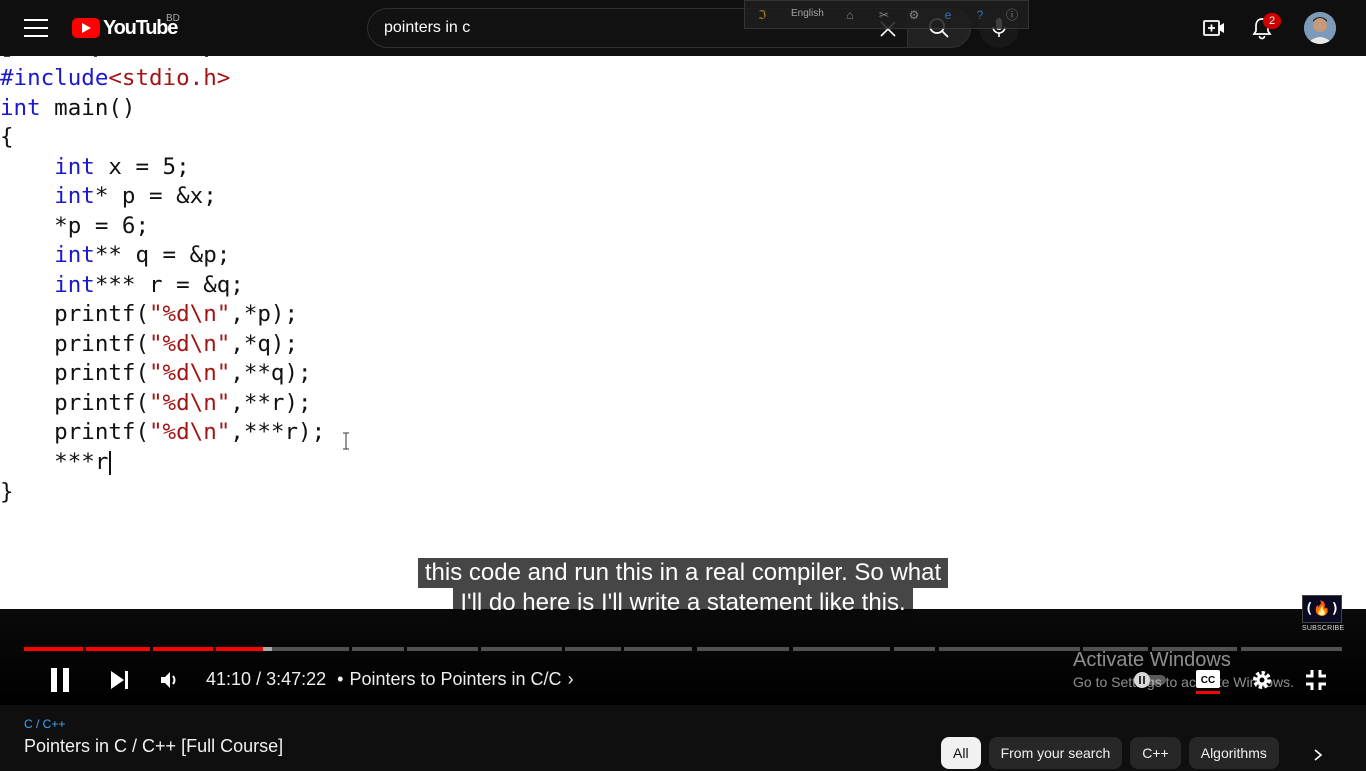  I want to click on settings-button, so click(1262, 680).